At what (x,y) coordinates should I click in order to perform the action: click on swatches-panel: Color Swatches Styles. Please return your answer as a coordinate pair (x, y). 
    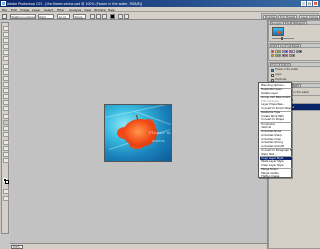
    Looking at the image, I should click on (294, 52).